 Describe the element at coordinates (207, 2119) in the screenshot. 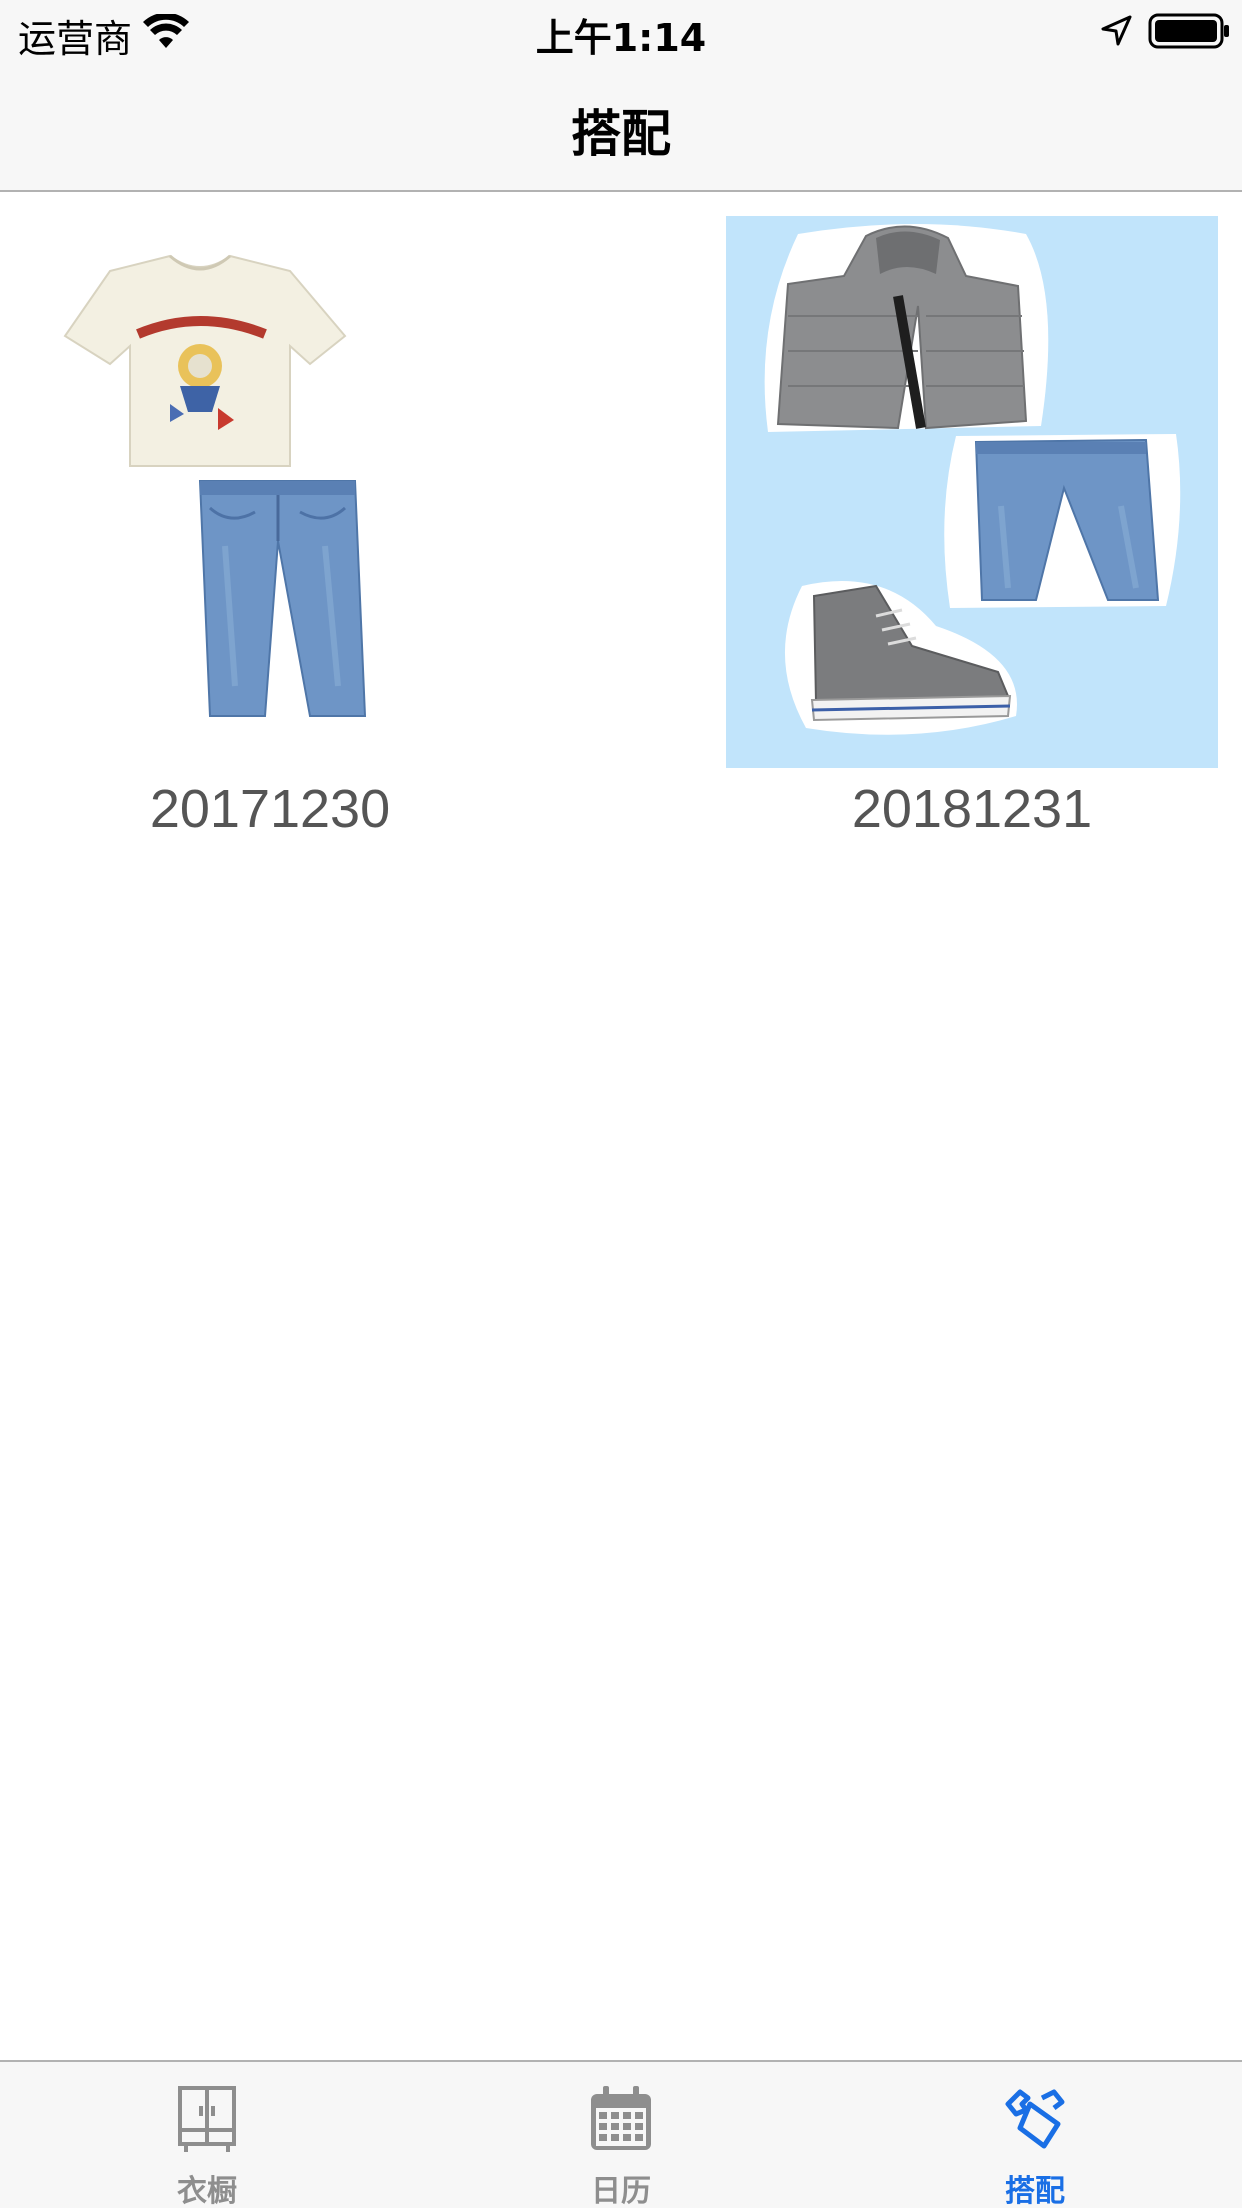

I see `wardrobe-icon` at that location.